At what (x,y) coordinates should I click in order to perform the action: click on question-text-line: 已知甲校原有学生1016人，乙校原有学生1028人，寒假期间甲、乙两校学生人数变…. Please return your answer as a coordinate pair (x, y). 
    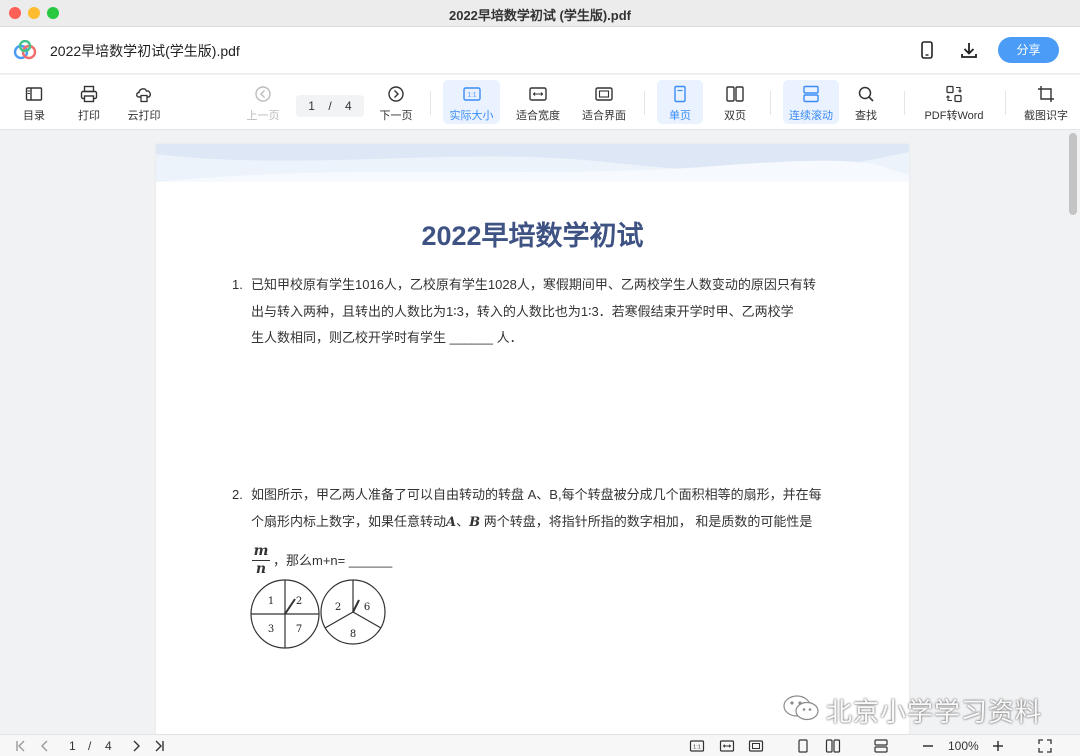
    Looking at the image, I should click on (533, 284).